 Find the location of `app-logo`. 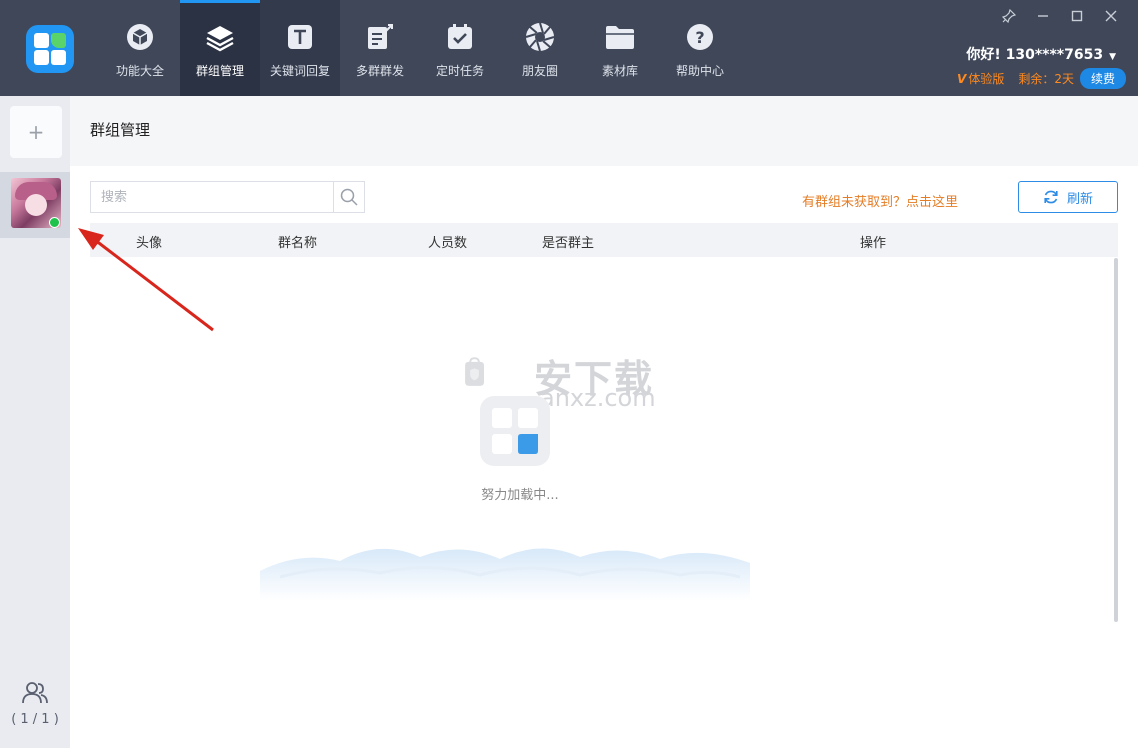

app-logo is located at coordinates (50, 49).